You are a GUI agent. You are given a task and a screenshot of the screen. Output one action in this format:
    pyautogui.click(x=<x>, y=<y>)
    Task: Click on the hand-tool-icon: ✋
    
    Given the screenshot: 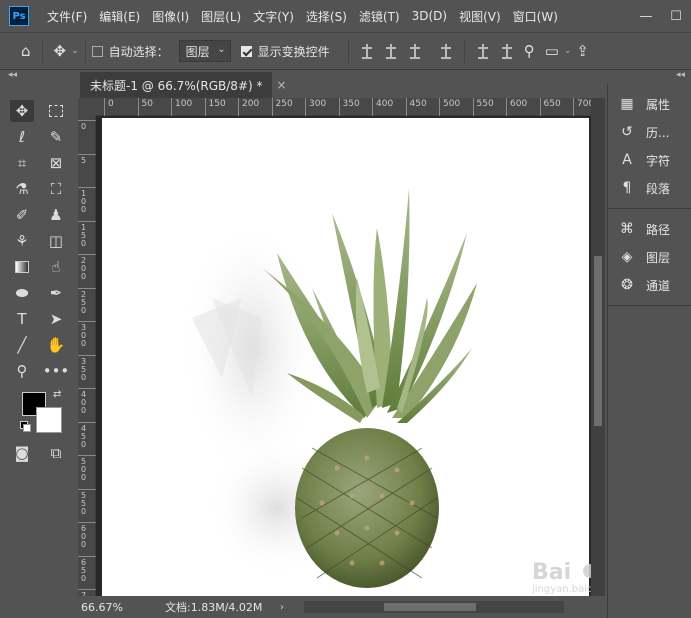 What is the action you would take?
    pyautogui.click(x=56, y=345)
    